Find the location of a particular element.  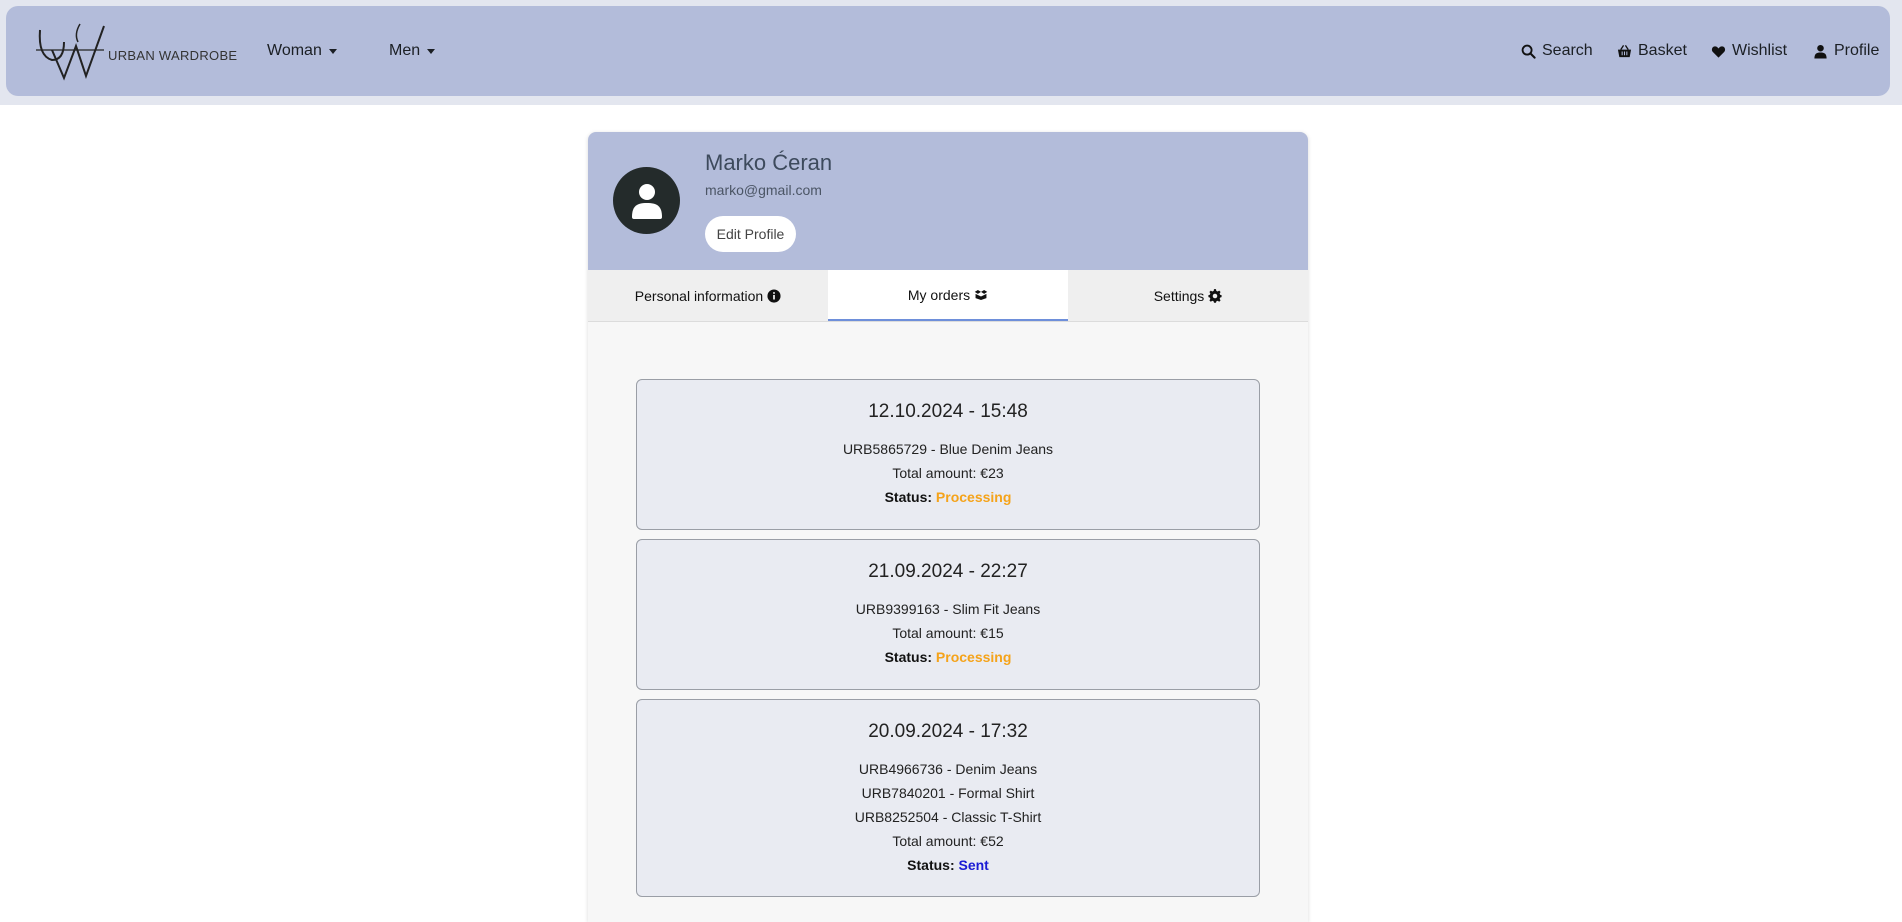

order-date: 12.10.2024 - 15:48 is located at coordinates (948, 411).